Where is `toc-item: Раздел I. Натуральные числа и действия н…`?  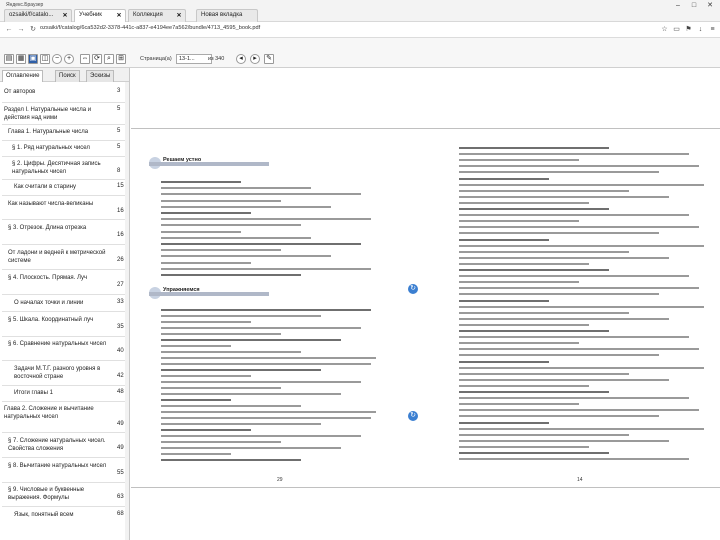
toc-item: Раздел I. Натуральные числа и действия н… is located at coordinates (59, 114).